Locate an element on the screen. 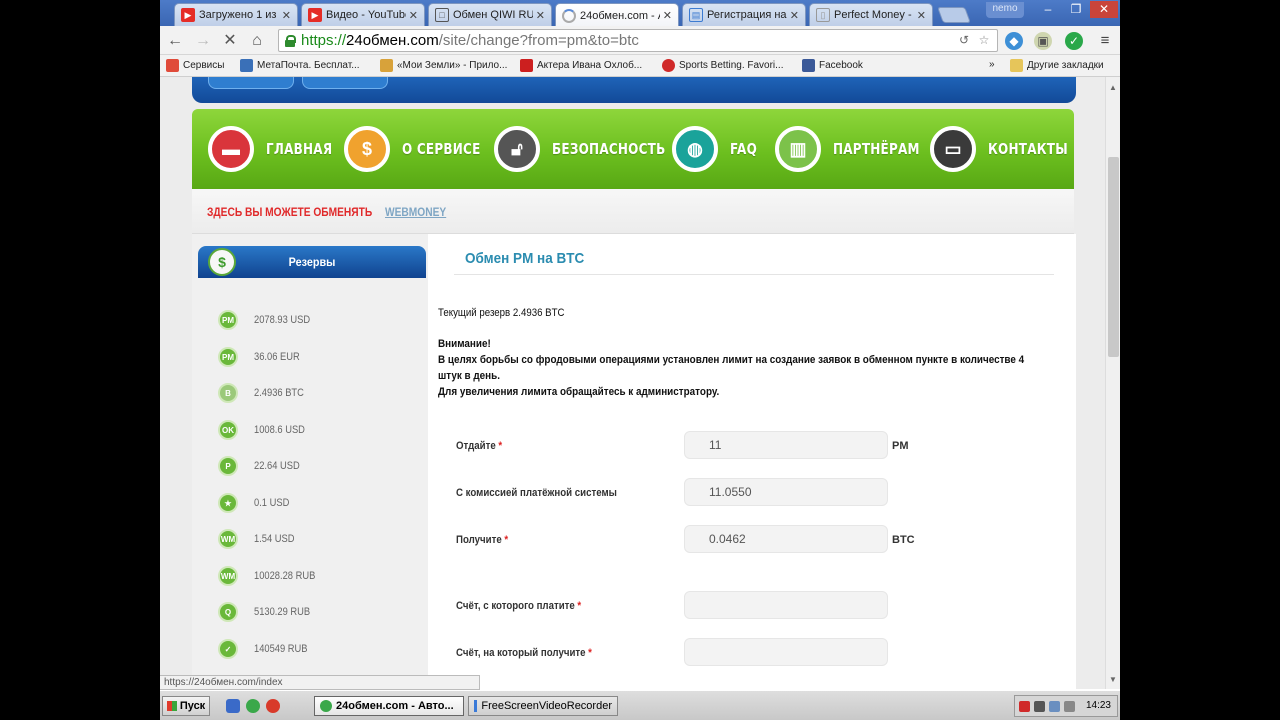 This screenshot has height=720, width=1280. start-button: Пуск is located at coordinates (186, 706).